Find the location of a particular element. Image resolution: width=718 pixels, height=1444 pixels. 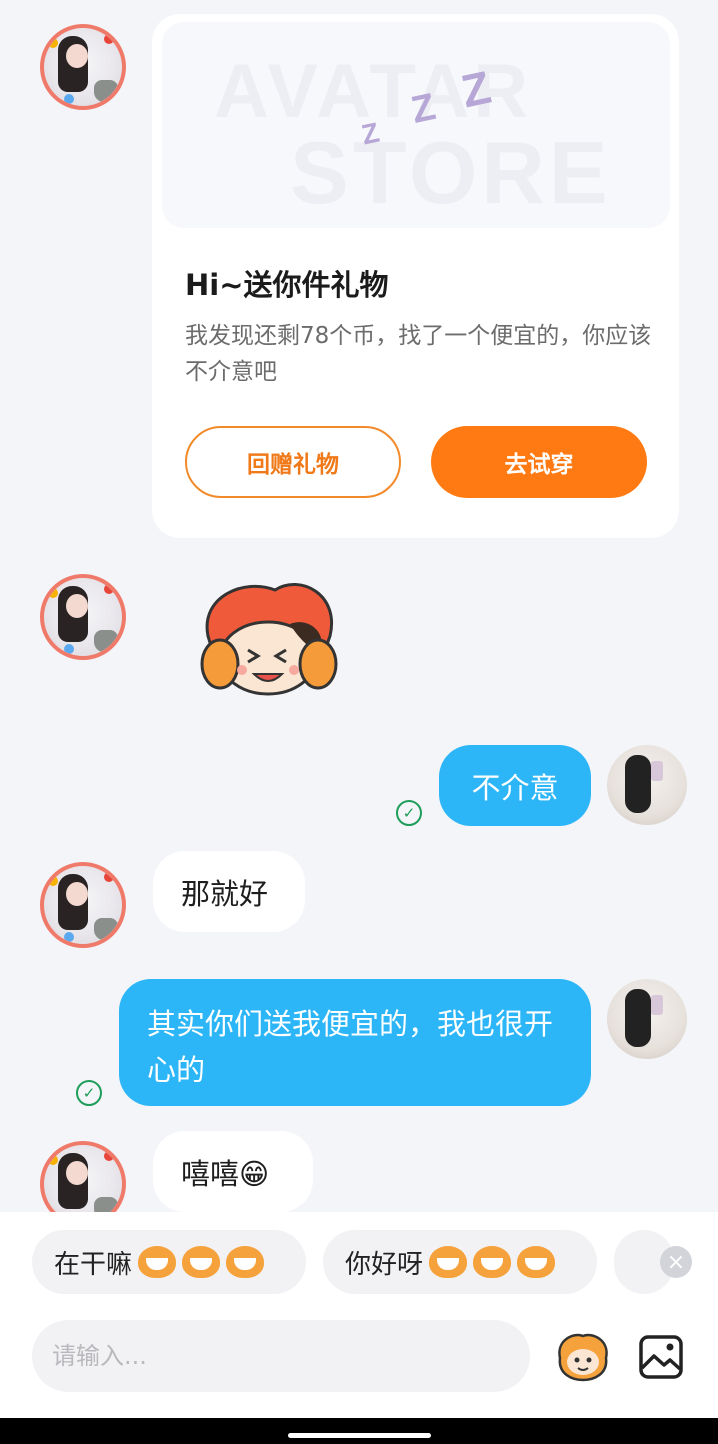

avatar-store-banner: AVATAR STORE Z Z Z is located at coordinates (416, 125).